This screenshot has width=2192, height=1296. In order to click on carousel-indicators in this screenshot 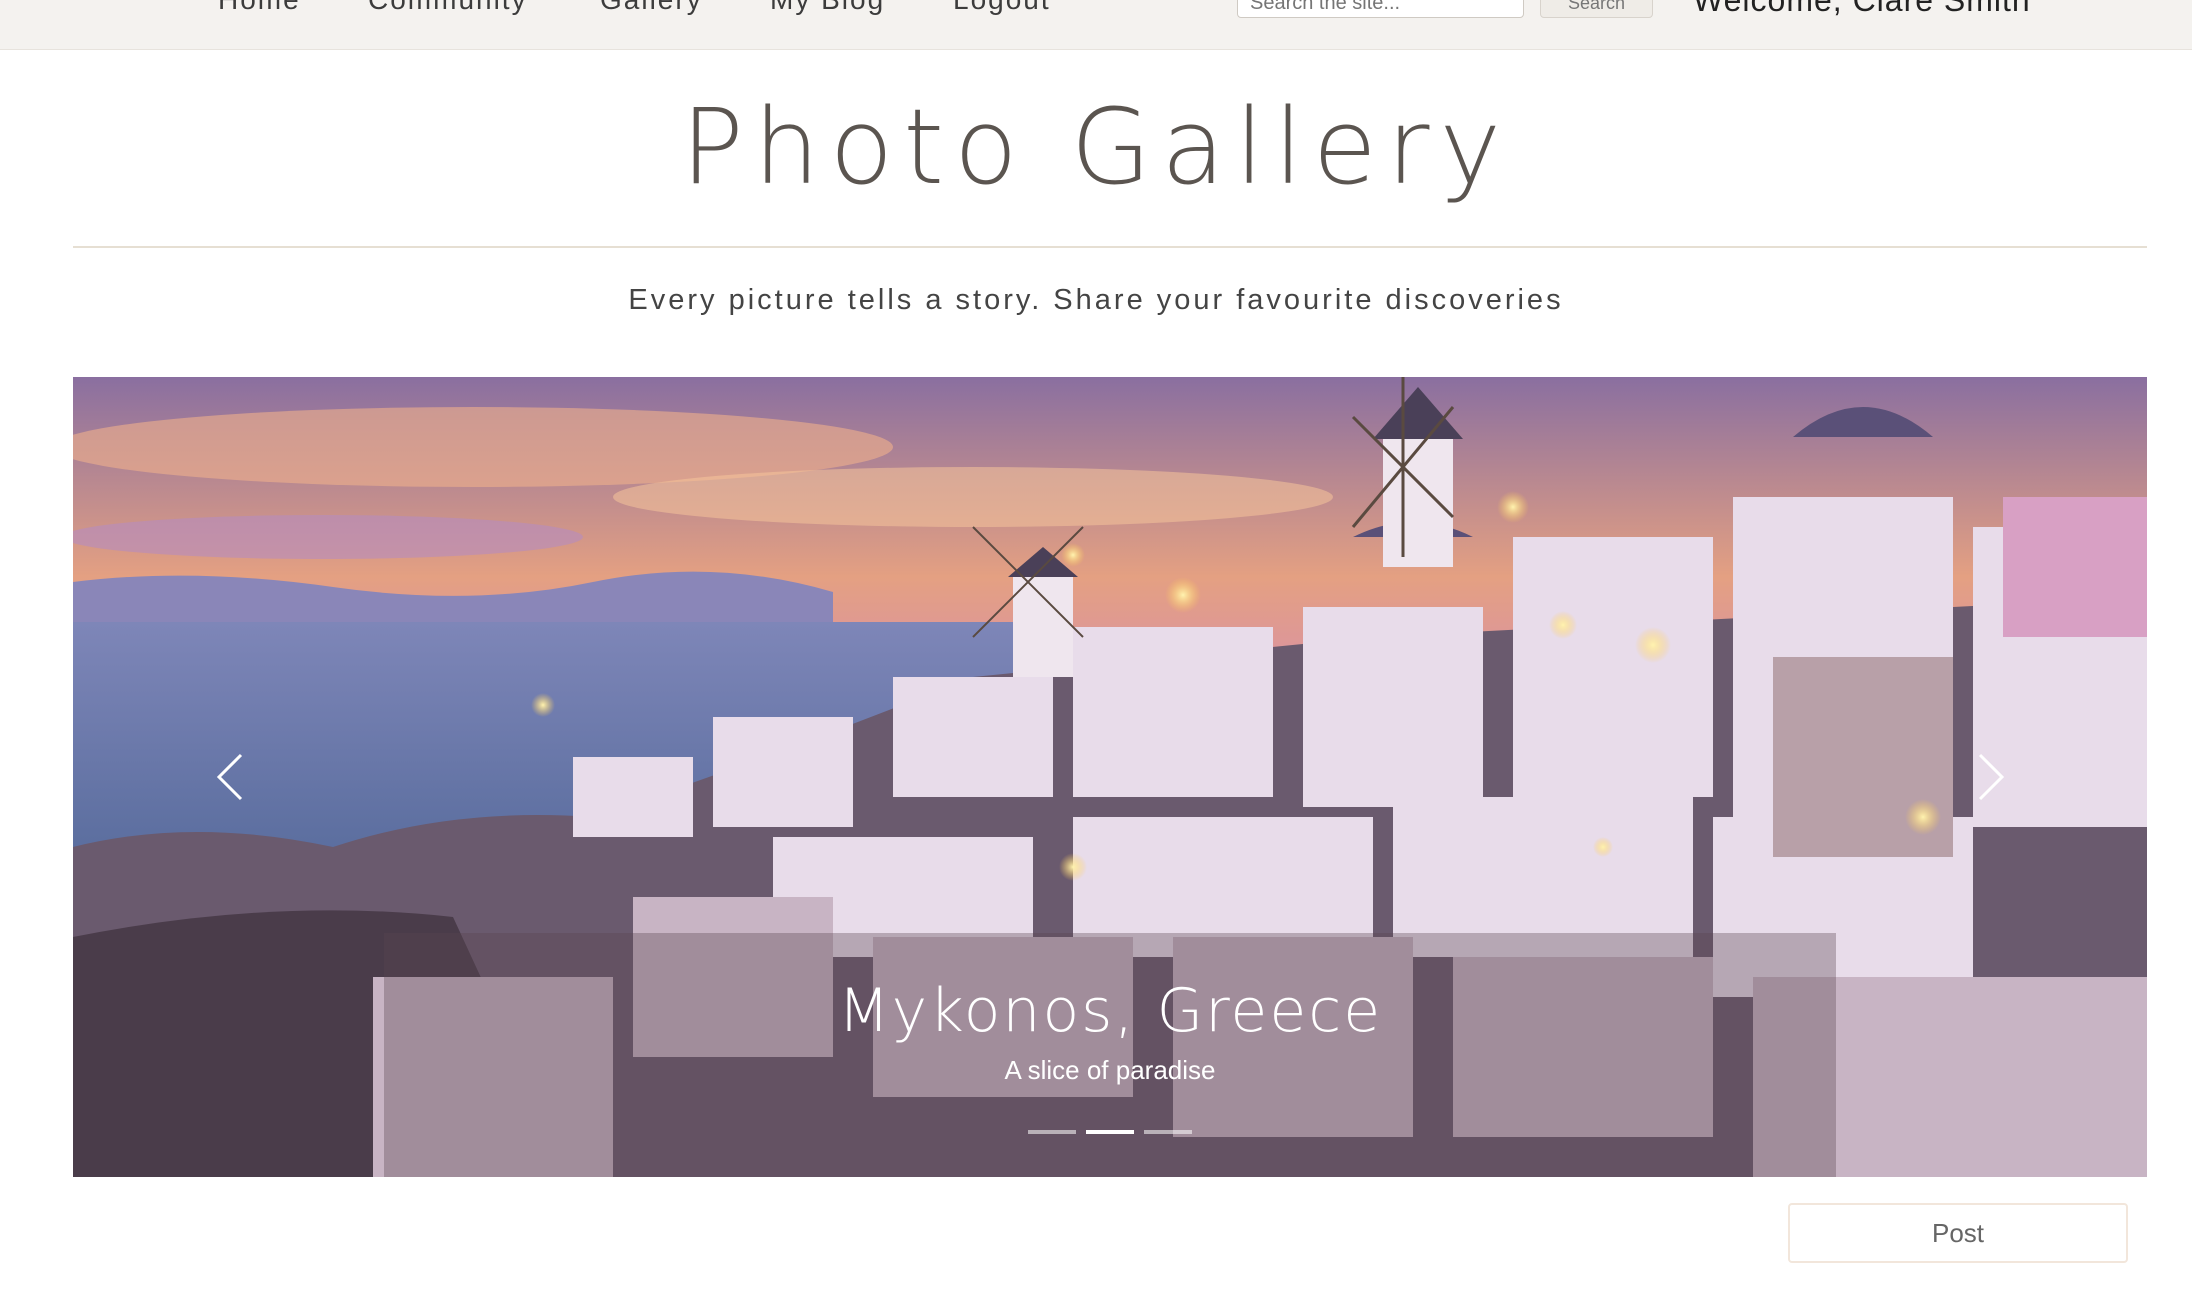, I will do `click(1110, 1135)`.